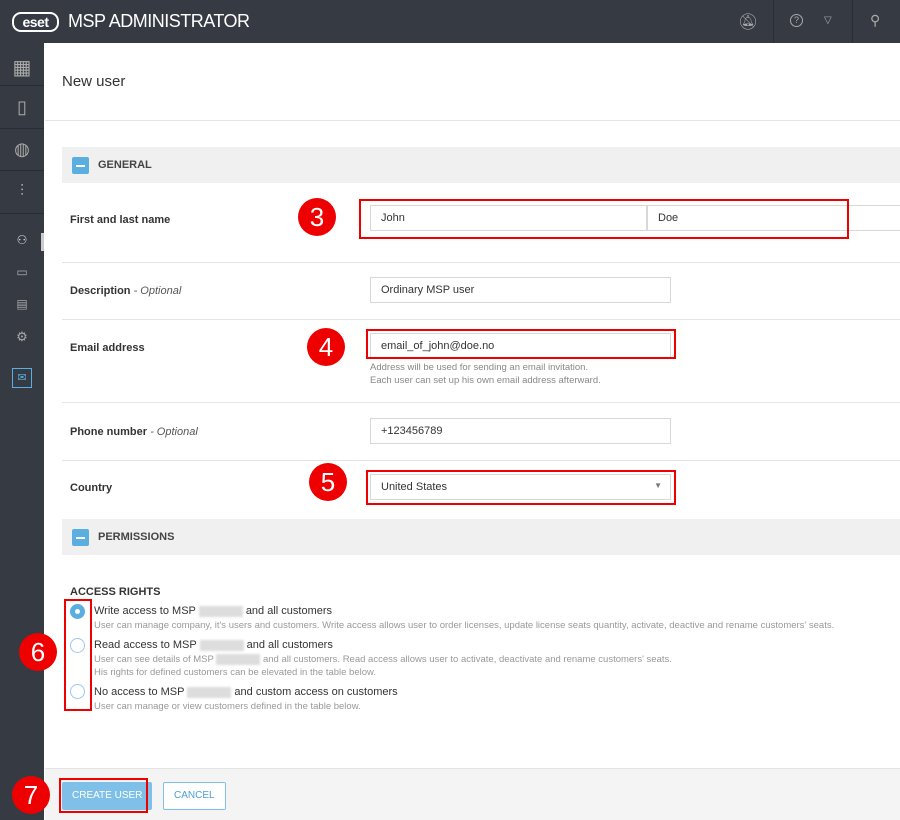  Describe the element at coordinates (31, 795) in the screenshot. I see `callout-number: 7` at that location.